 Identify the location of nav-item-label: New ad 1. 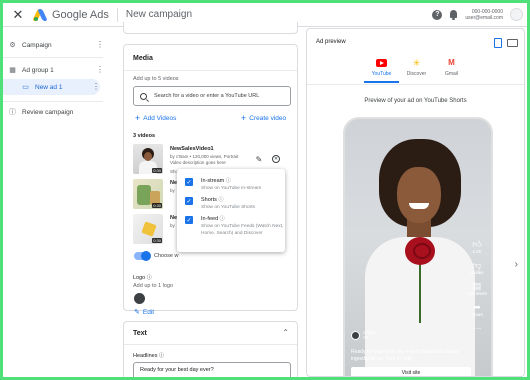
(49, 87).